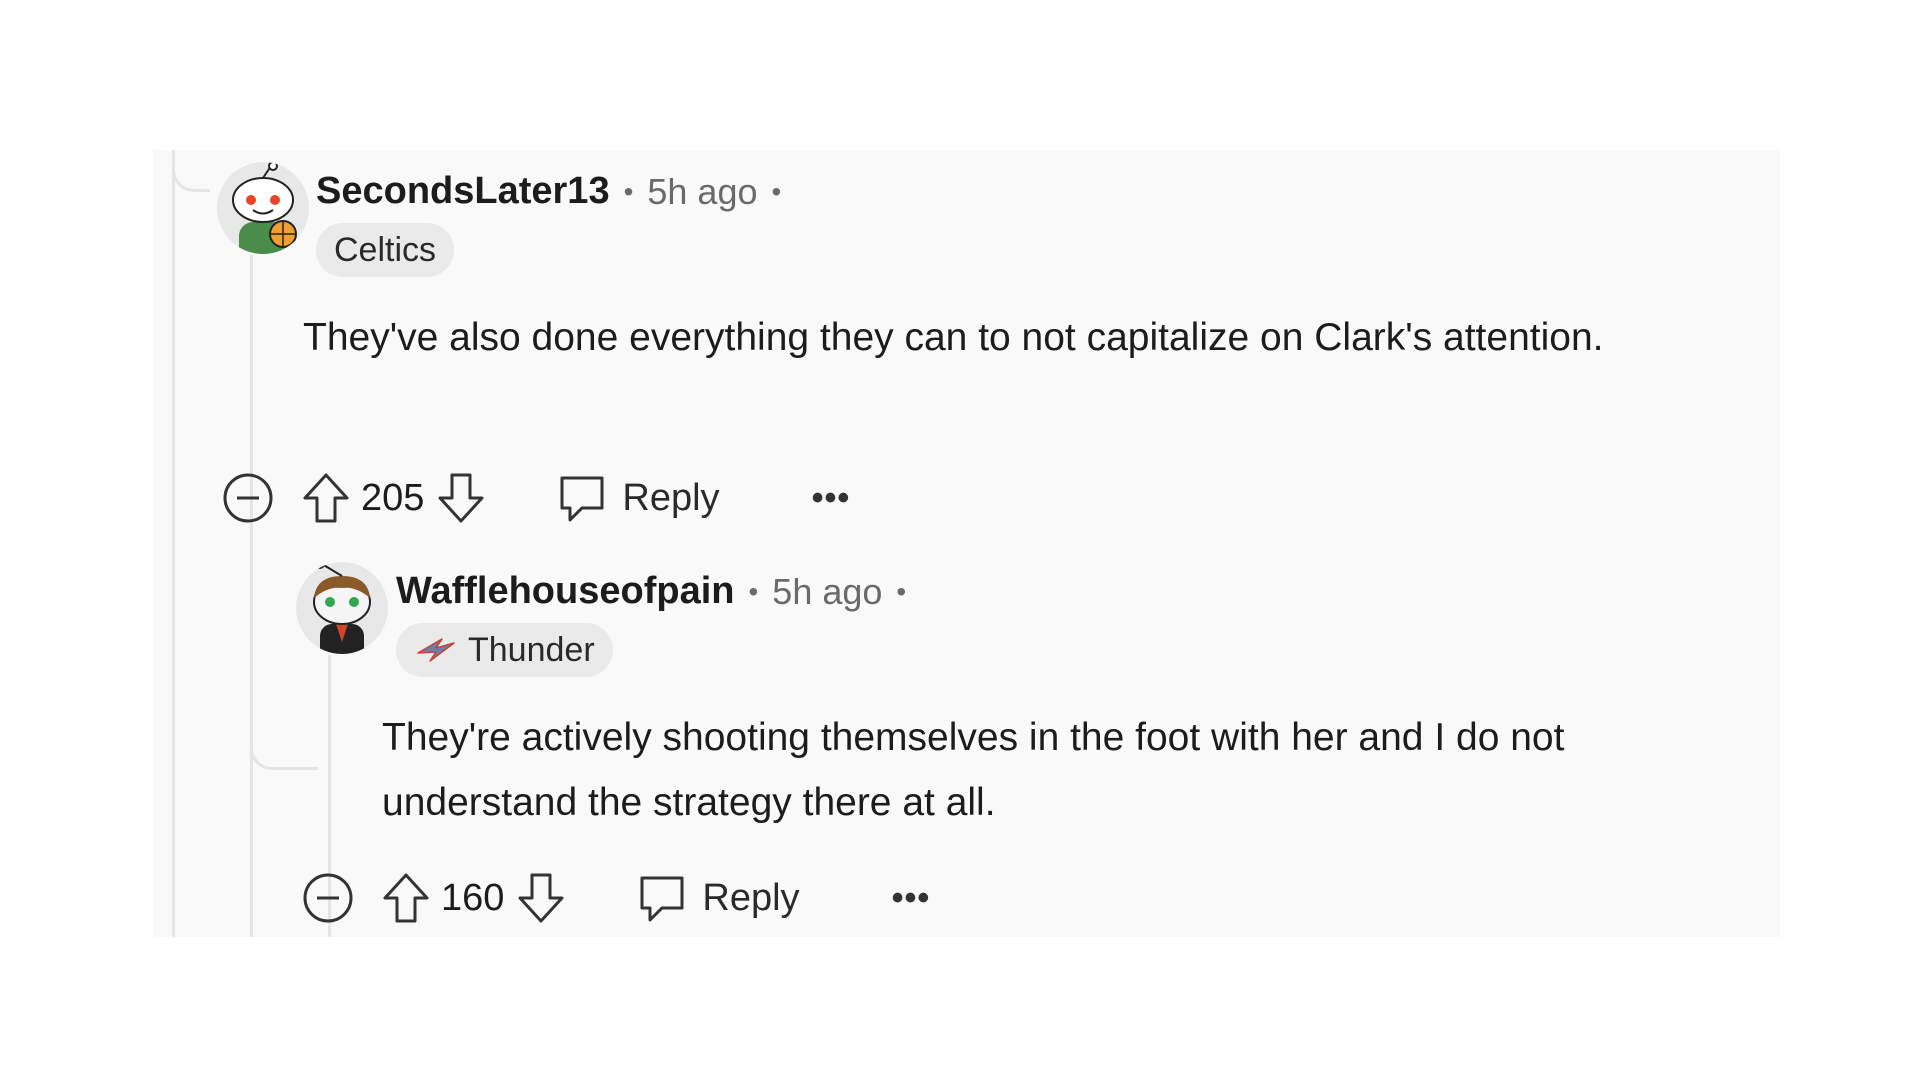  Describe the element at coordinates (615, 898) in the screenshot. I see `comment-actions: 160 Reply •••` at that location.